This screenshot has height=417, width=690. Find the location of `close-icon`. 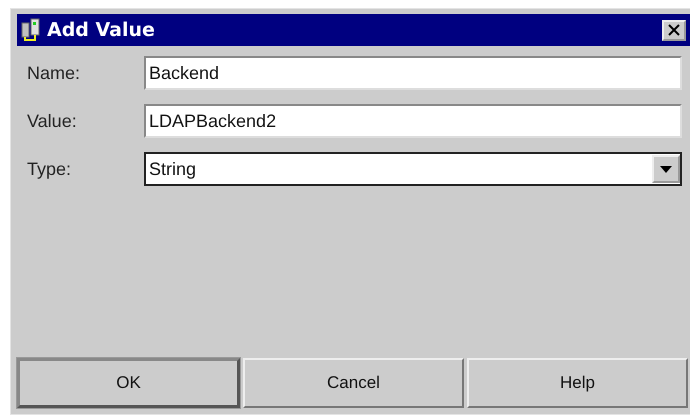

close-icon is located at coordinates (674, 30).